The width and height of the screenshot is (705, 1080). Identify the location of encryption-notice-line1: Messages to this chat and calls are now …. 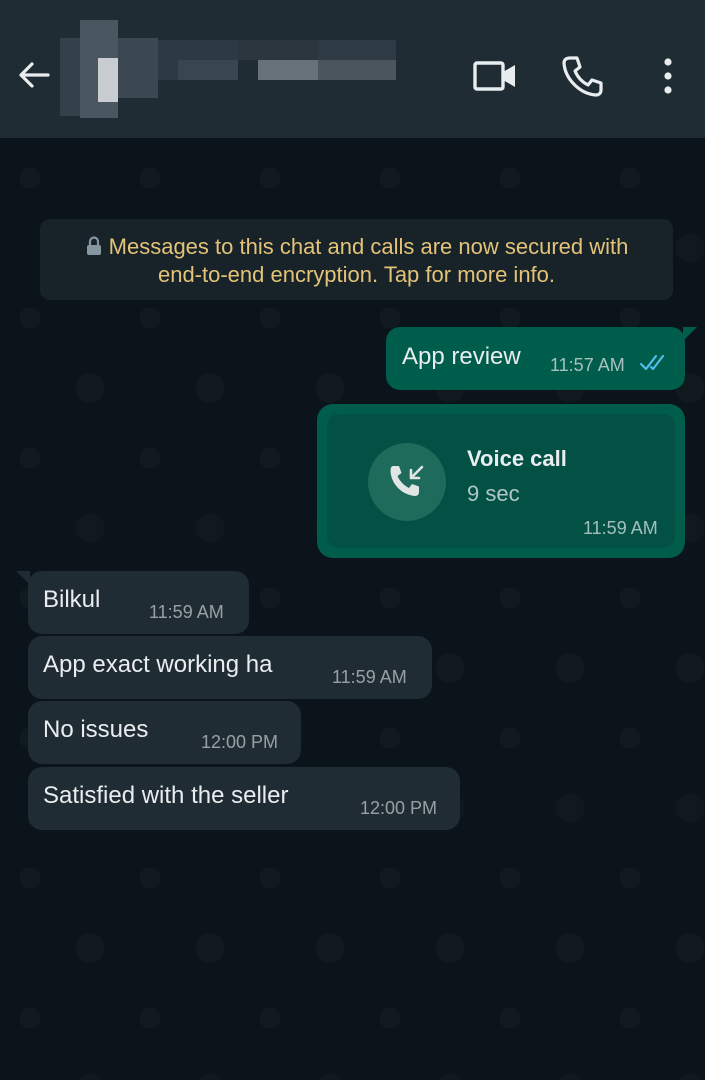
(368, 246).